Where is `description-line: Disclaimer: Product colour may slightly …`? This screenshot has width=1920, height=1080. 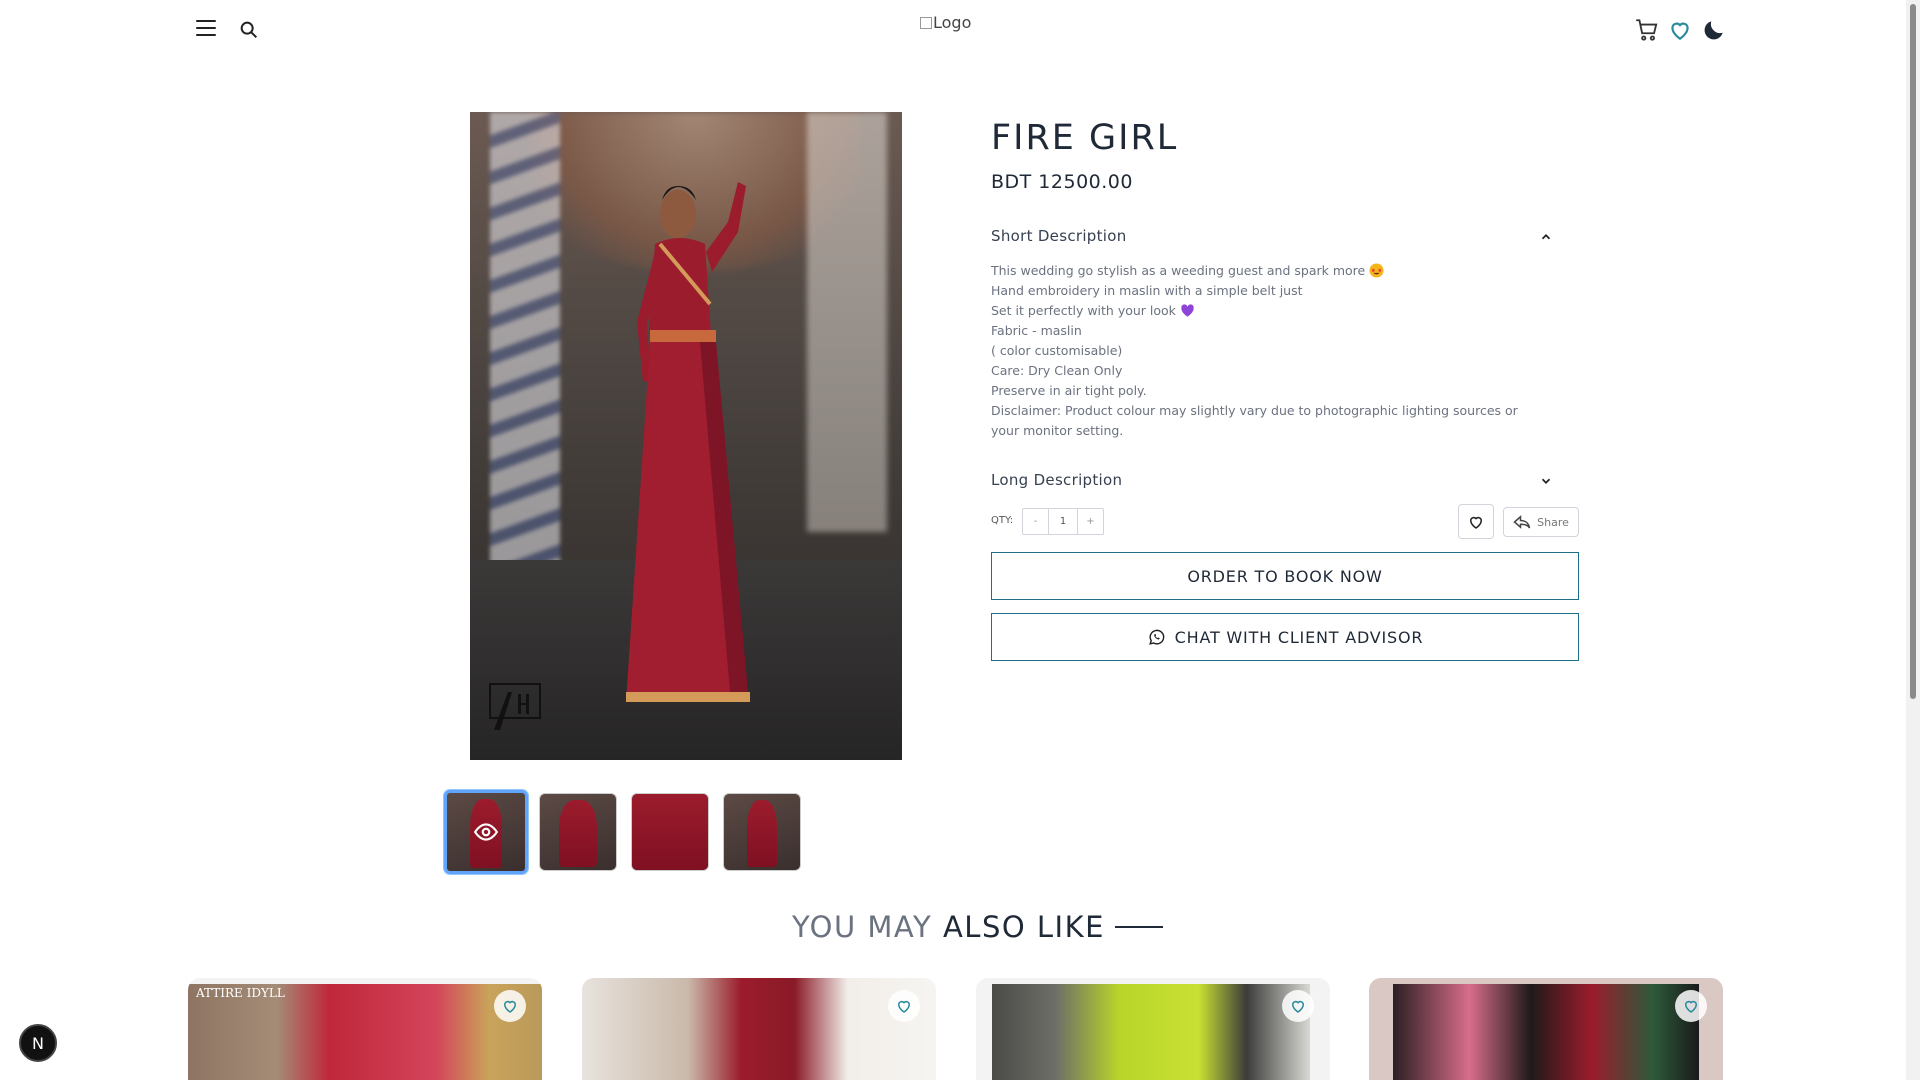
description-line: Disclaimer: Product colour may slightly … is located at coordinates (1254, 410).